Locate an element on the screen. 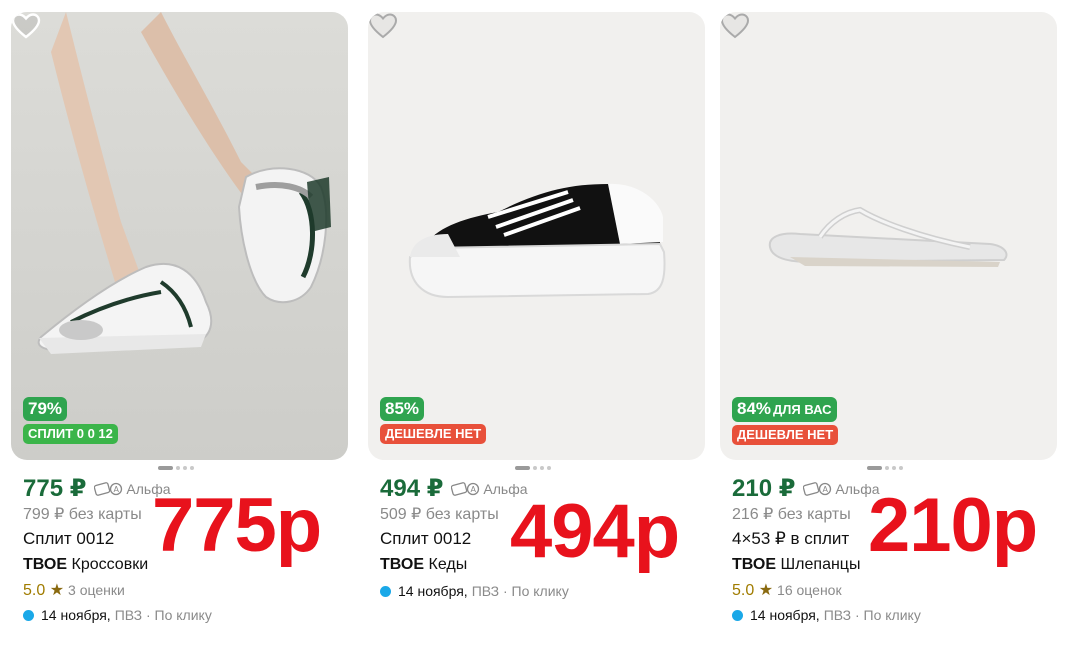  rating: 5.0 ★ 3 оценки is located at coordinates (183, 590).